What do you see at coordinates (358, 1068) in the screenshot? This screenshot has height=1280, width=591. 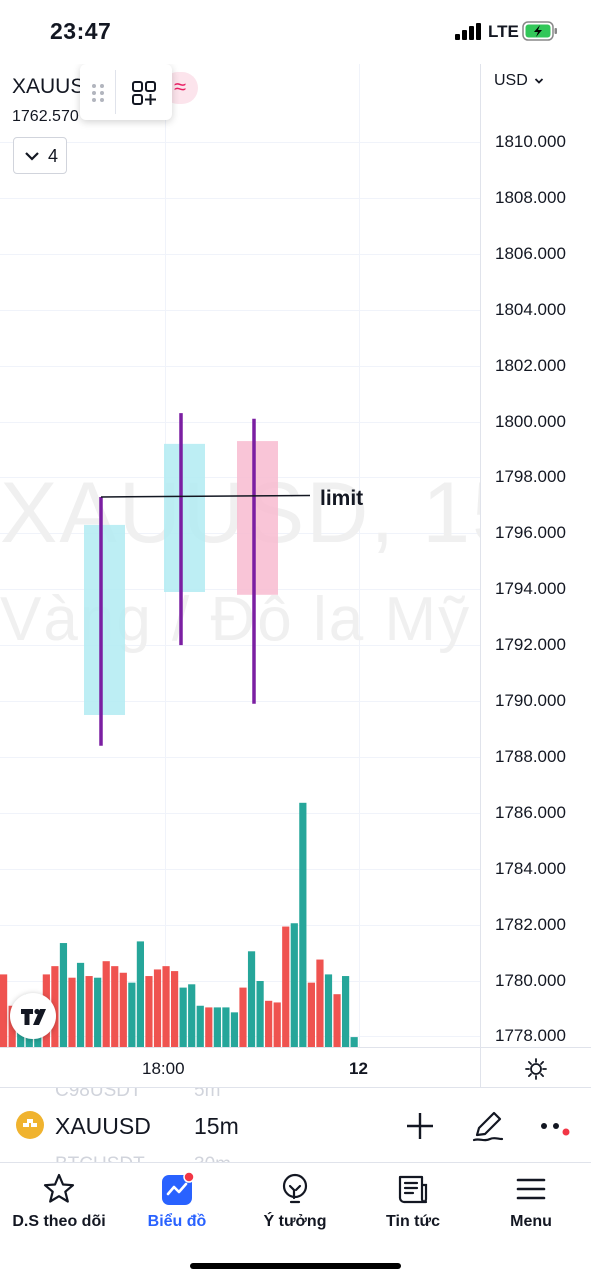 I see `time-label: 12` at bounding box center [358, 1068].